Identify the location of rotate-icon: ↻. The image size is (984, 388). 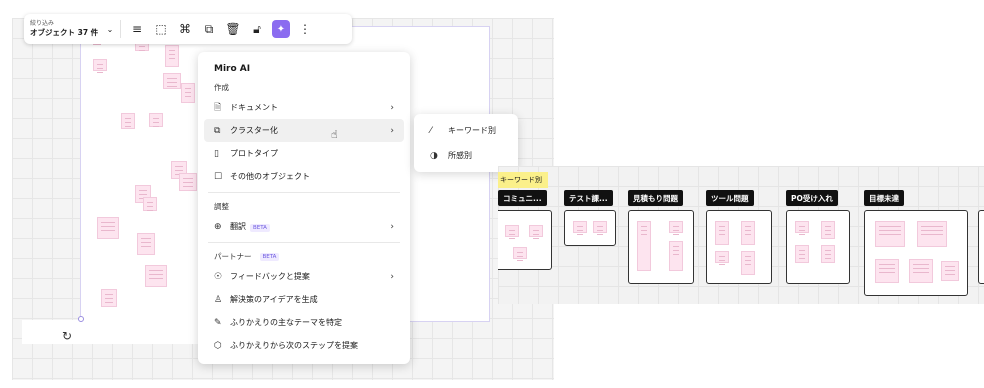
(68, 336).